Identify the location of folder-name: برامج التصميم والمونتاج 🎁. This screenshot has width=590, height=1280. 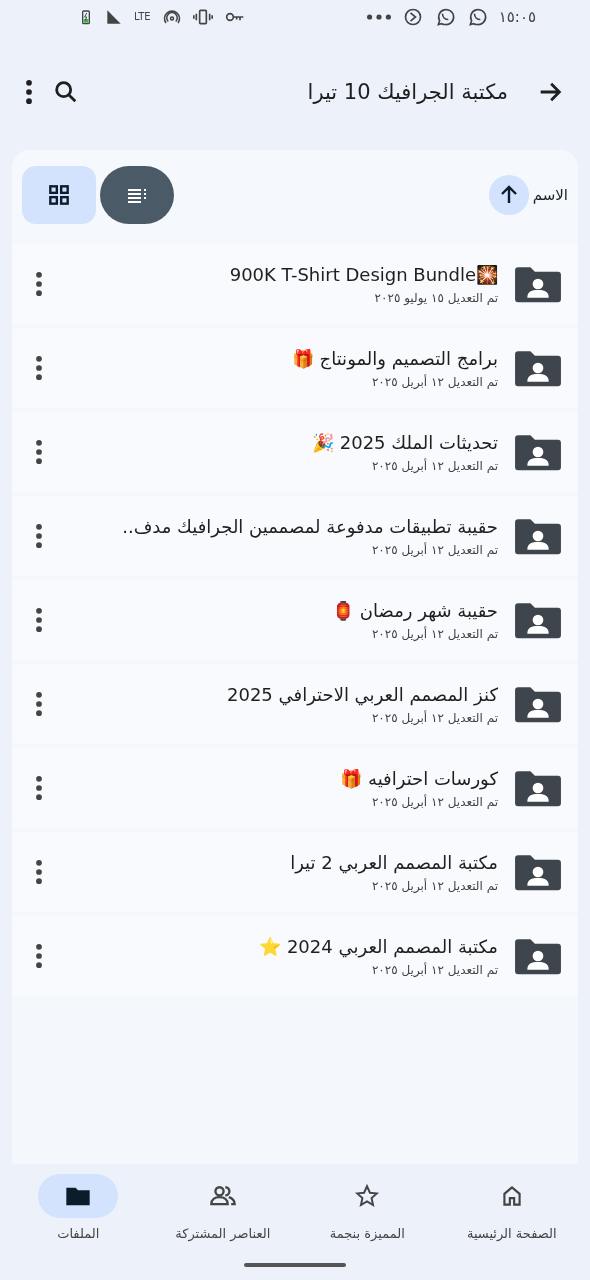
(394, 358).